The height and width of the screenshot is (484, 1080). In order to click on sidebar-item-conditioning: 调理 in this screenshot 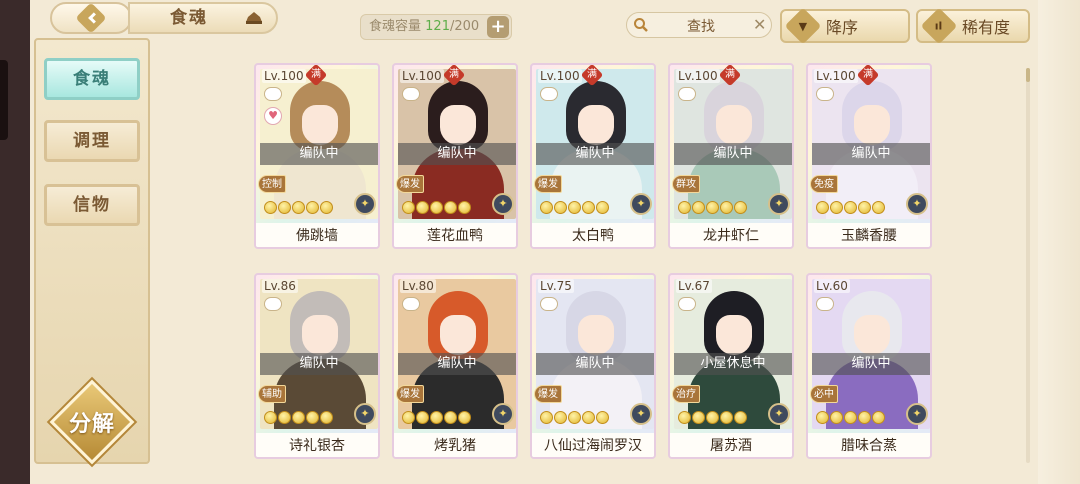, I will do `click(92, 141)`.